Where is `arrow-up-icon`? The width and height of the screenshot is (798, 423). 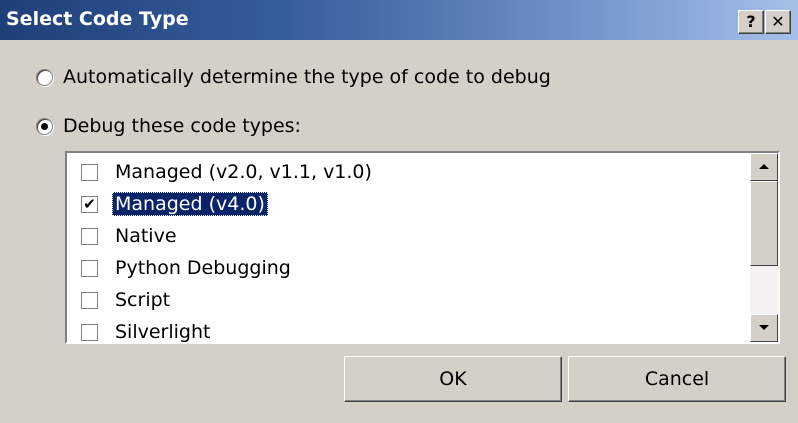 arrow-up-icon is located at coordinates (764, 166).